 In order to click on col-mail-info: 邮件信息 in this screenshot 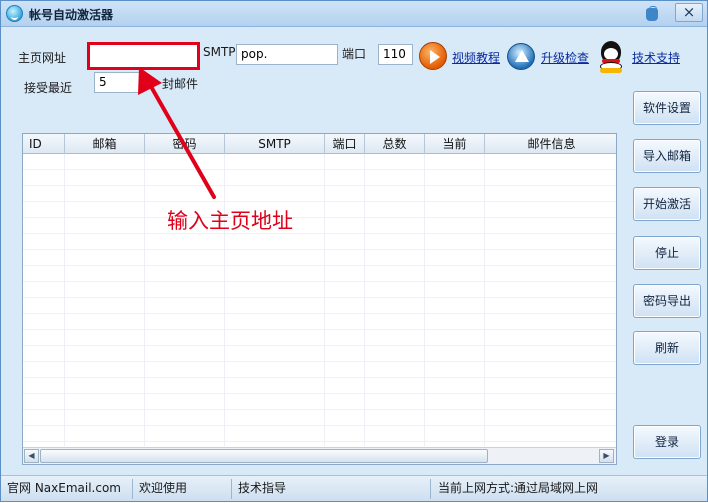, I will do `click(550, 144)`.